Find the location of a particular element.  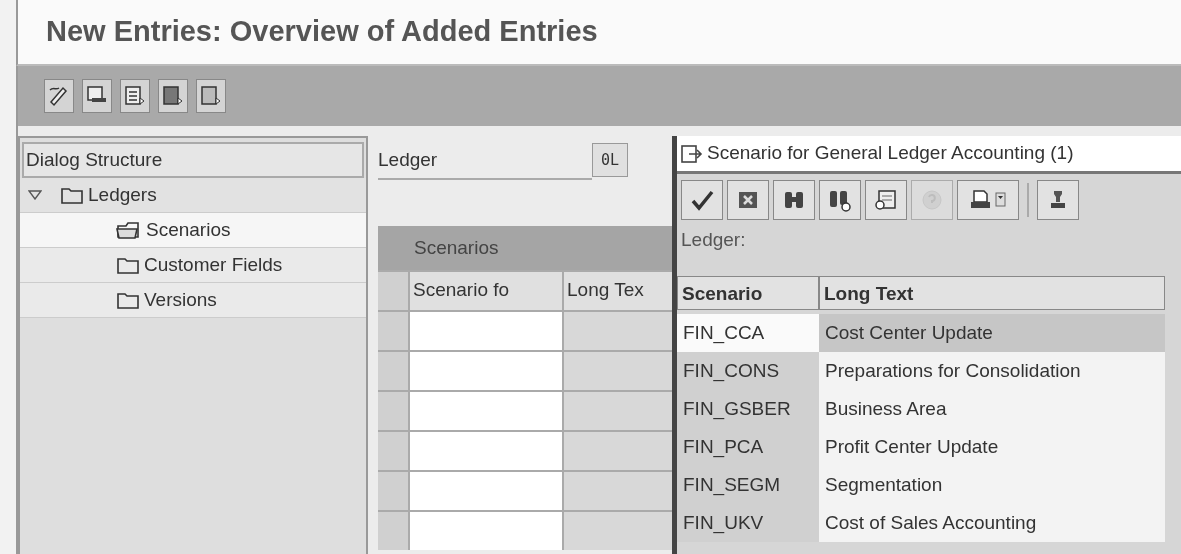

tree-item: Customer Fields is located at coordinates (193, 265).